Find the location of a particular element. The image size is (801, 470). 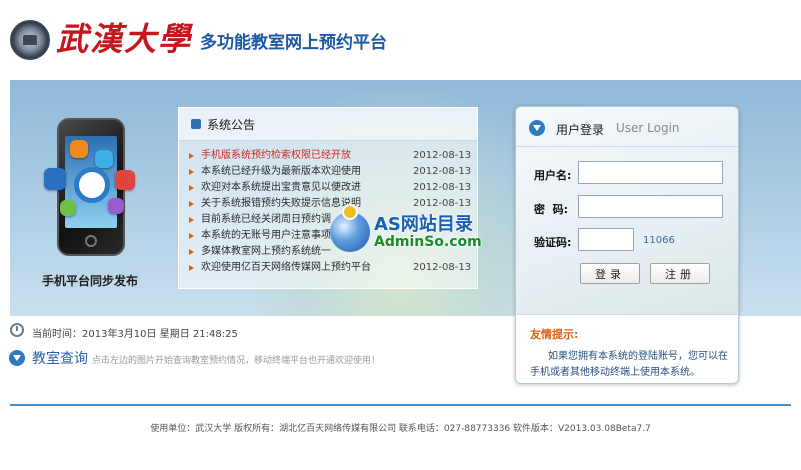

login-title: 用户登录 is located at coordinates (580, 130).